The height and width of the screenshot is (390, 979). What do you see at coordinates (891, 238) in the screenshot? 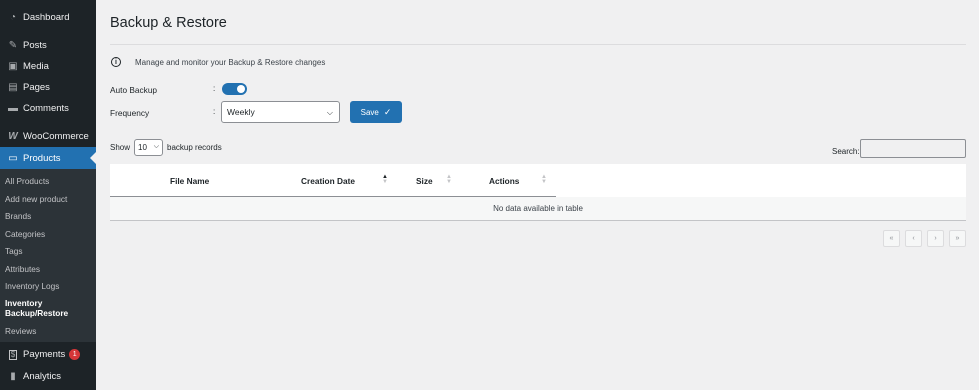
I see `pager-first-button: «` at bounding box center [891, 238].